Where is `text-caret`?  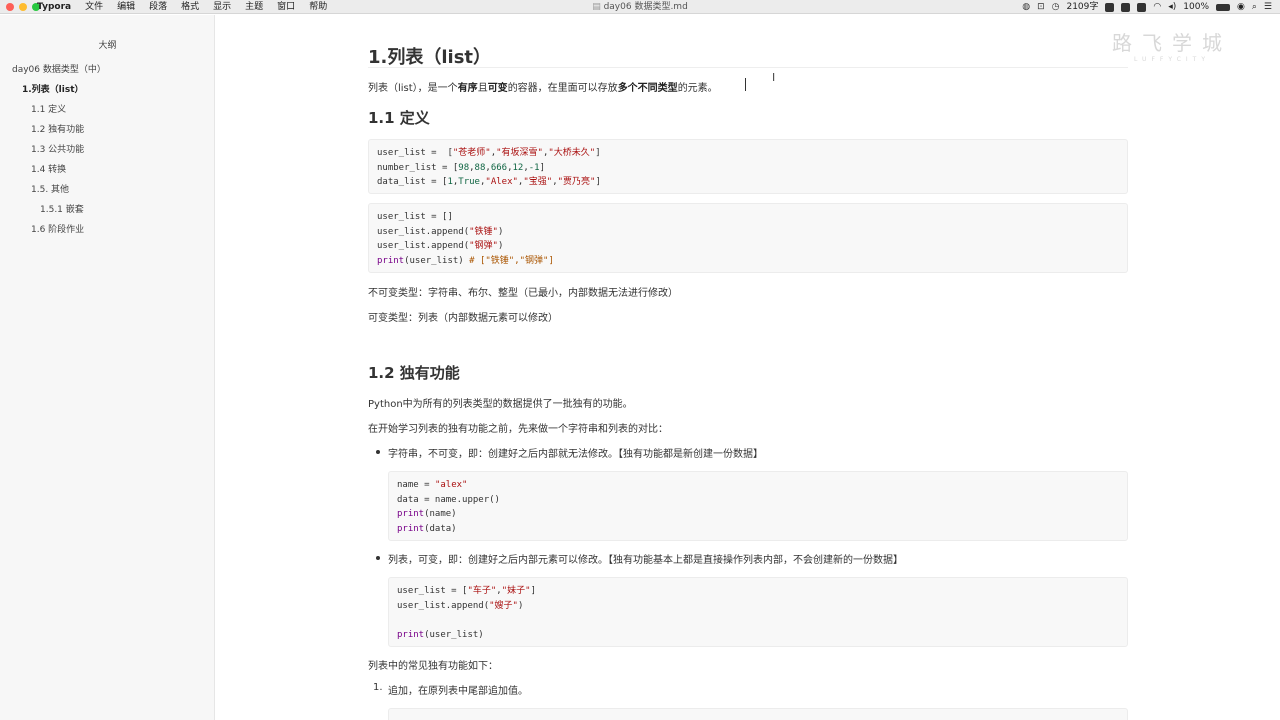 text-caret is located at coordinates (745, 84).